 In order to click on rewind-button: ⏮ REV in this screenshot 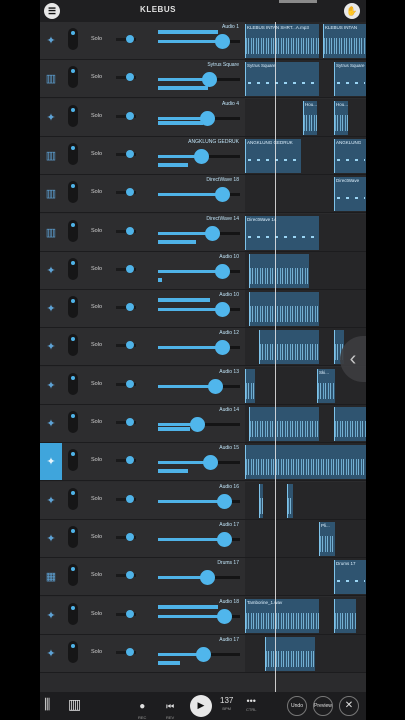, I will do `click(170, 708)`.